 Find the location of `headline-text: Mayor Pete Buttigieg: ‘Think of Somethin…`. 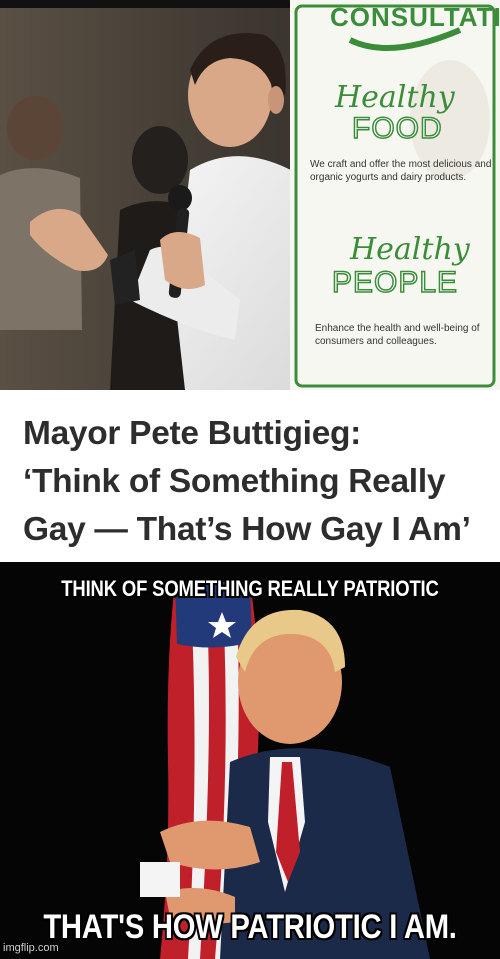

headline-text: Mayor Pete Buttigieg: ‘Think of Somethin… is located at coordinates (247, 482).